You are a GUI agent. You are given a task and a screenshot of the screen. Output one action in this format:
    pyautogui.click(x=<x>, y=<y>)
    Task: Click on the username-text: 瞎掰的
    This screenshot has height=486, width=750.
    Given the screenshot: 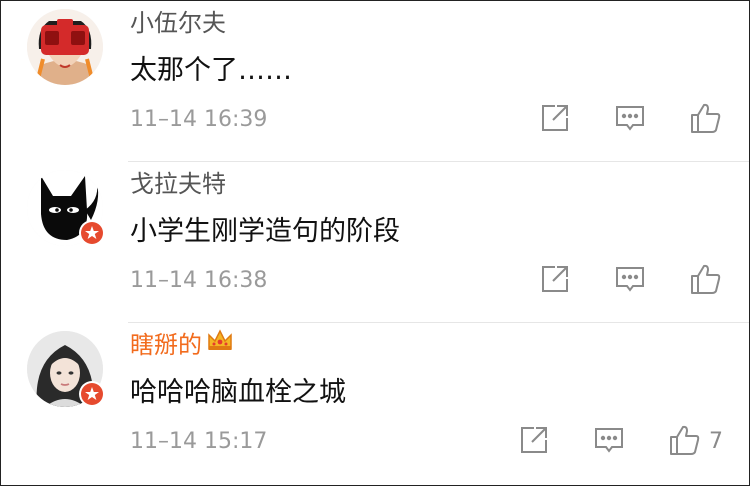 What is the action you would take?
    pyautogui.click(x=166, y=345)
    